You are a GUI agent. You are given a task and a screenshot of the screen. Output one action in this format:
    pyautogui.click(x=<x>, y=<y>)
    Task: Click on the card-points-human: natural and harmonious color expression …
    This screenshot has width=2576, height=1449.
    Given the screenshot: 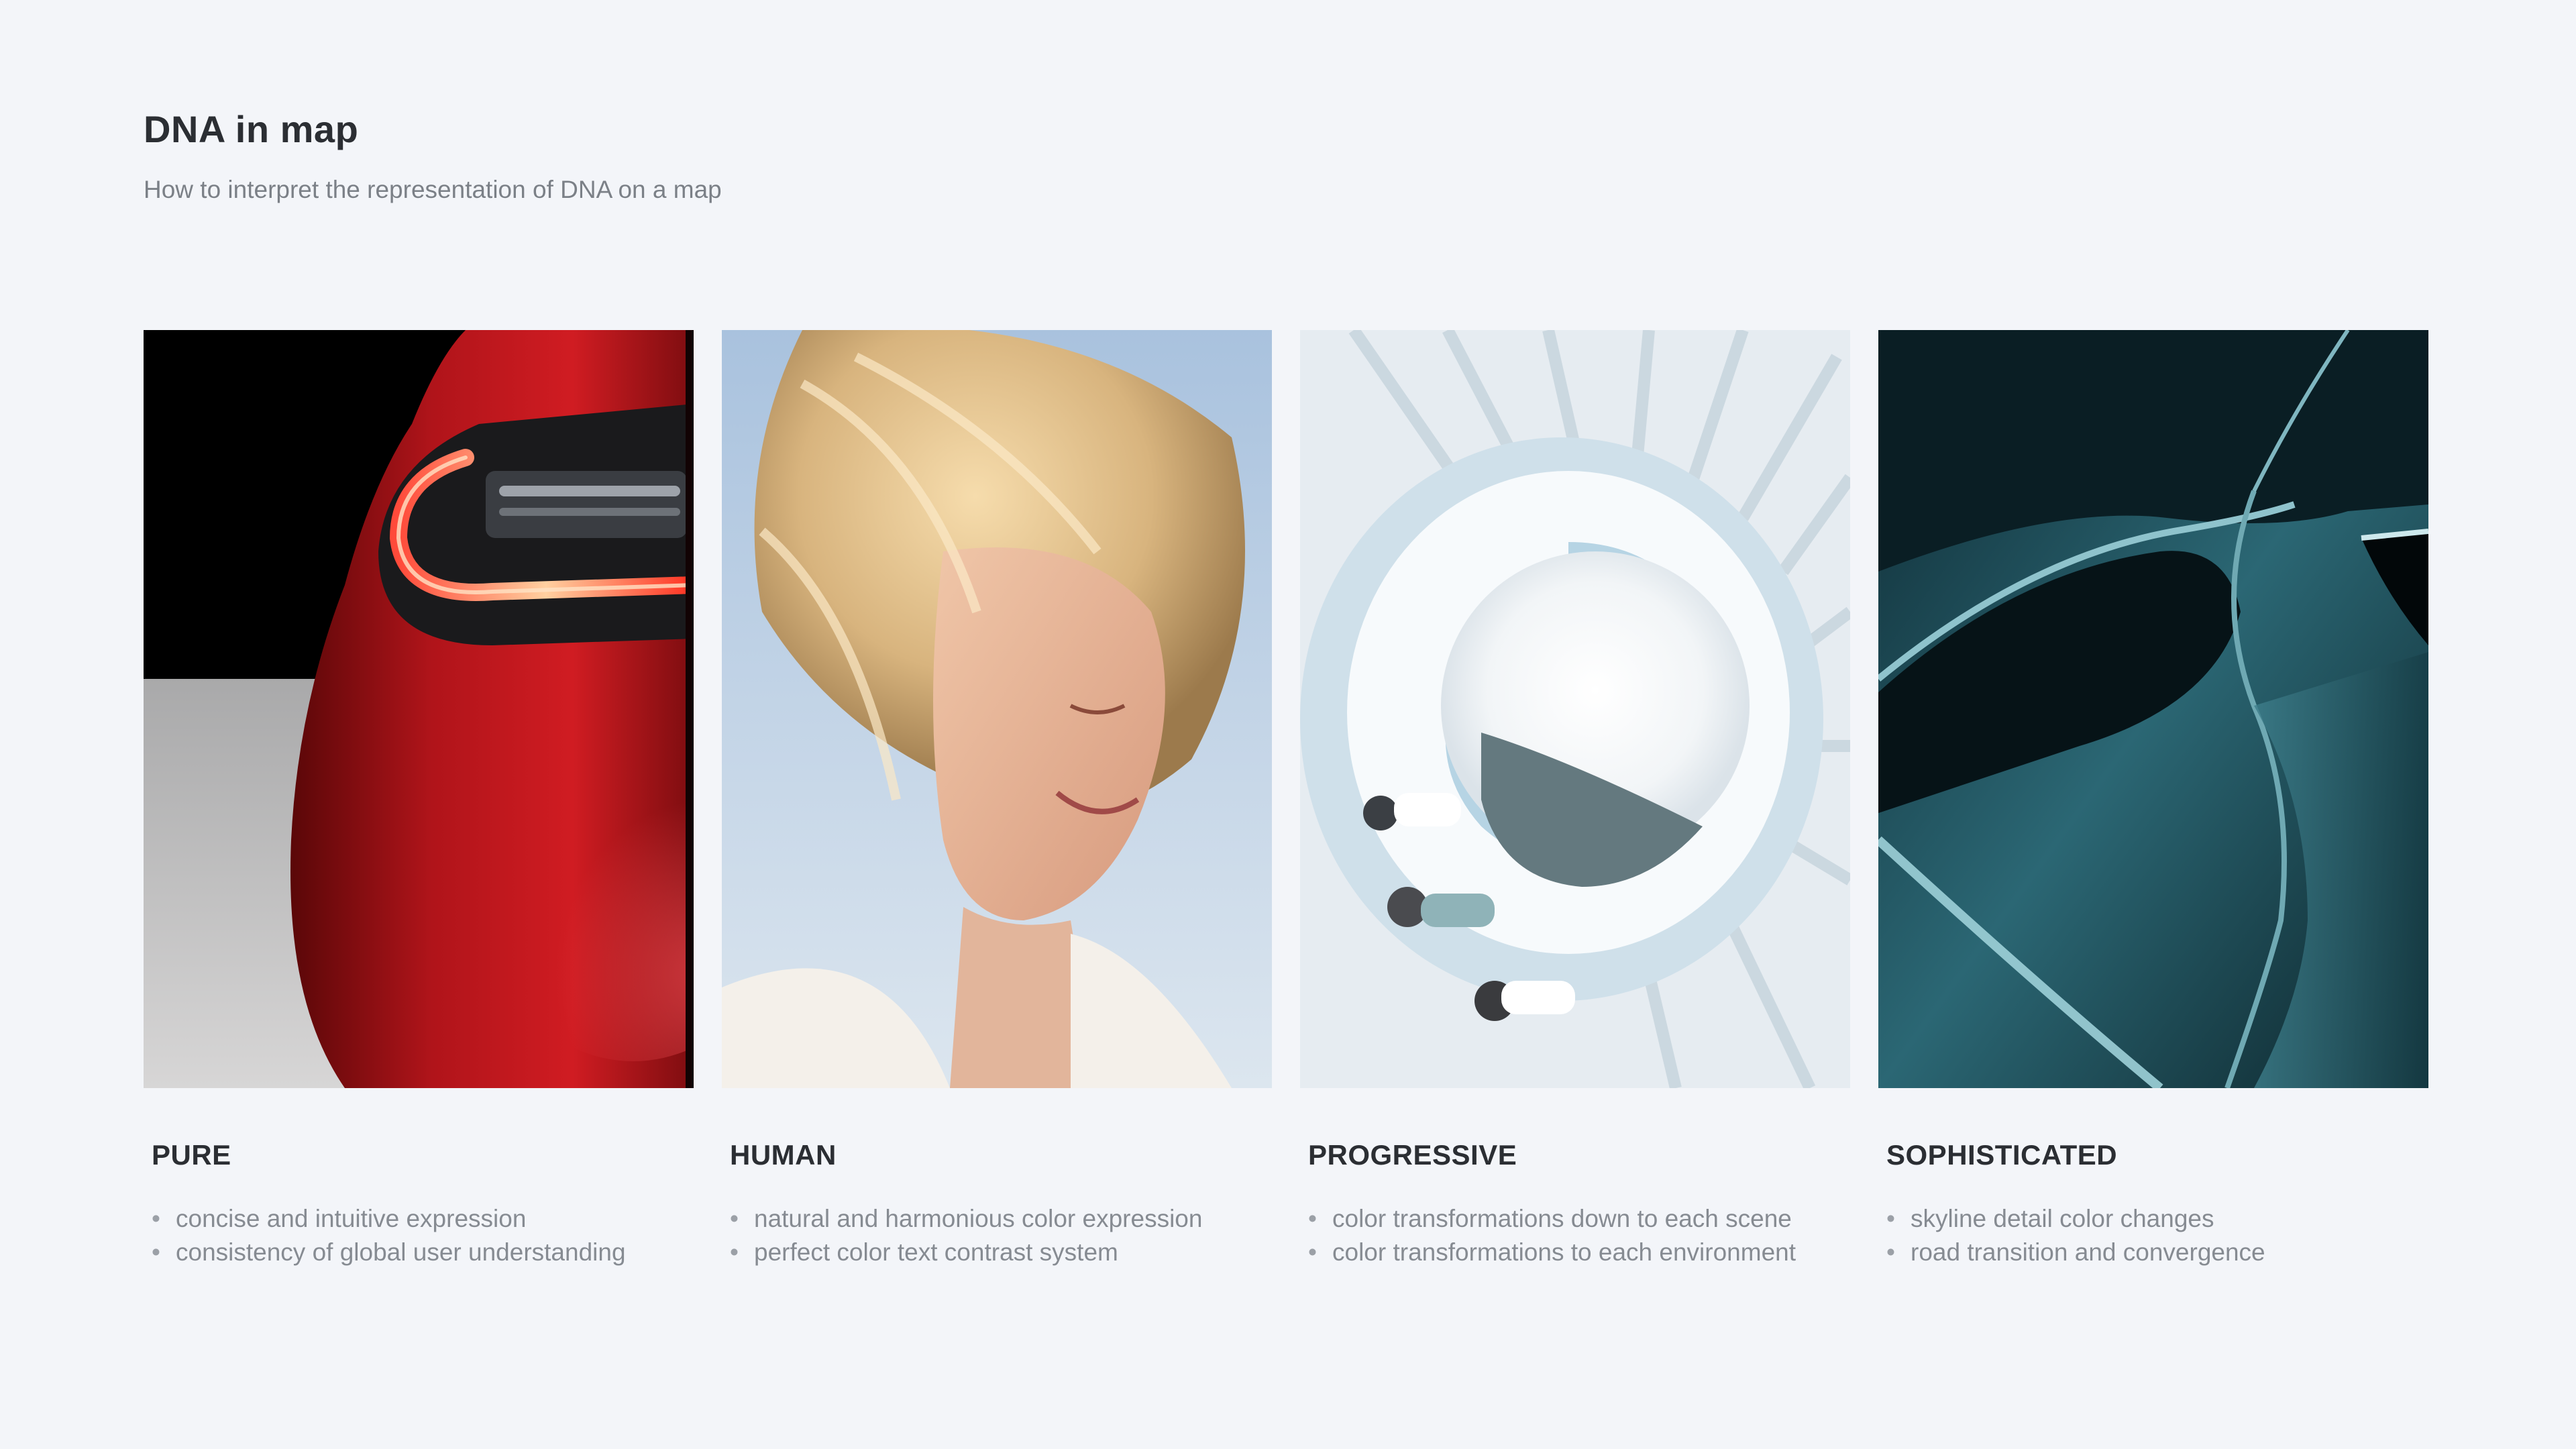 What is the action you would take?
    pyautogui.click(x=1018, y=1235)
    